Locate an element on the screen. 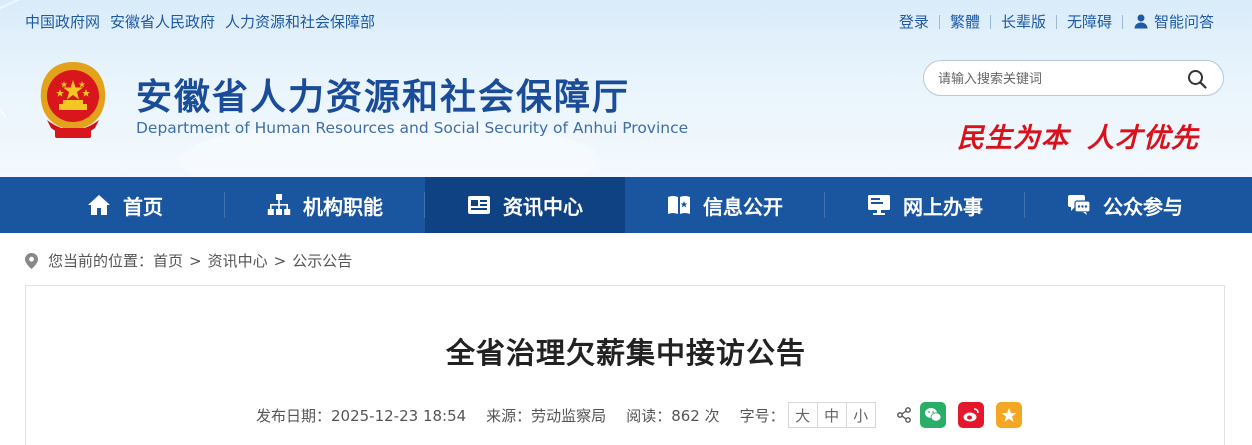 The height and width of the screenshot is (445, 1252). slogan-part-2: 人才优先 is located at coordinates (1143, 138).